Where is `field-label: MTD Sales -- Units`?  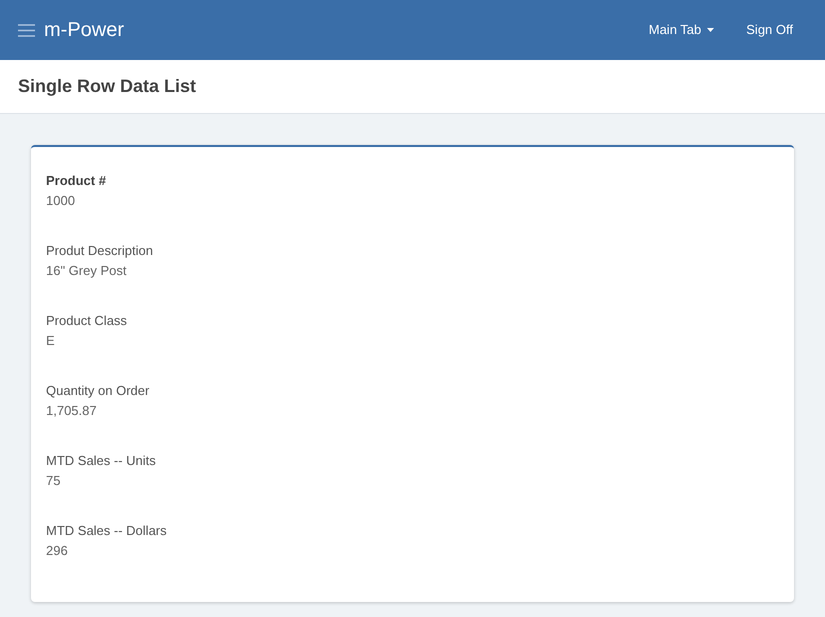
field-label: MTD Sales -- Units is located at coordinates (101, 461).